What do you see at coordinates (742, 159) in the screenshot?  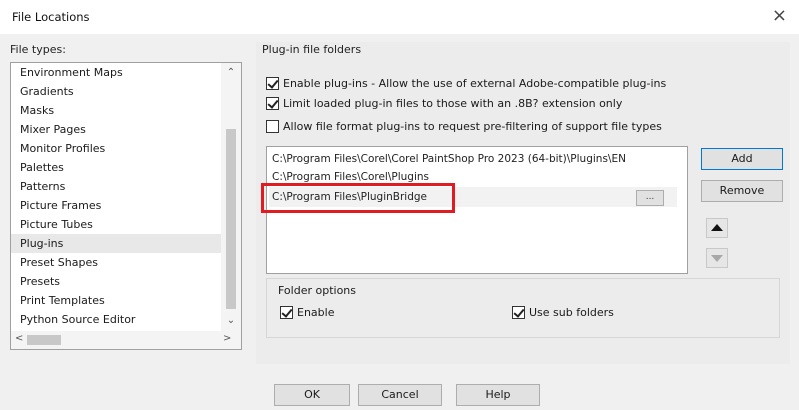 I see `add-button: Add` at bounding box center [742, 159].